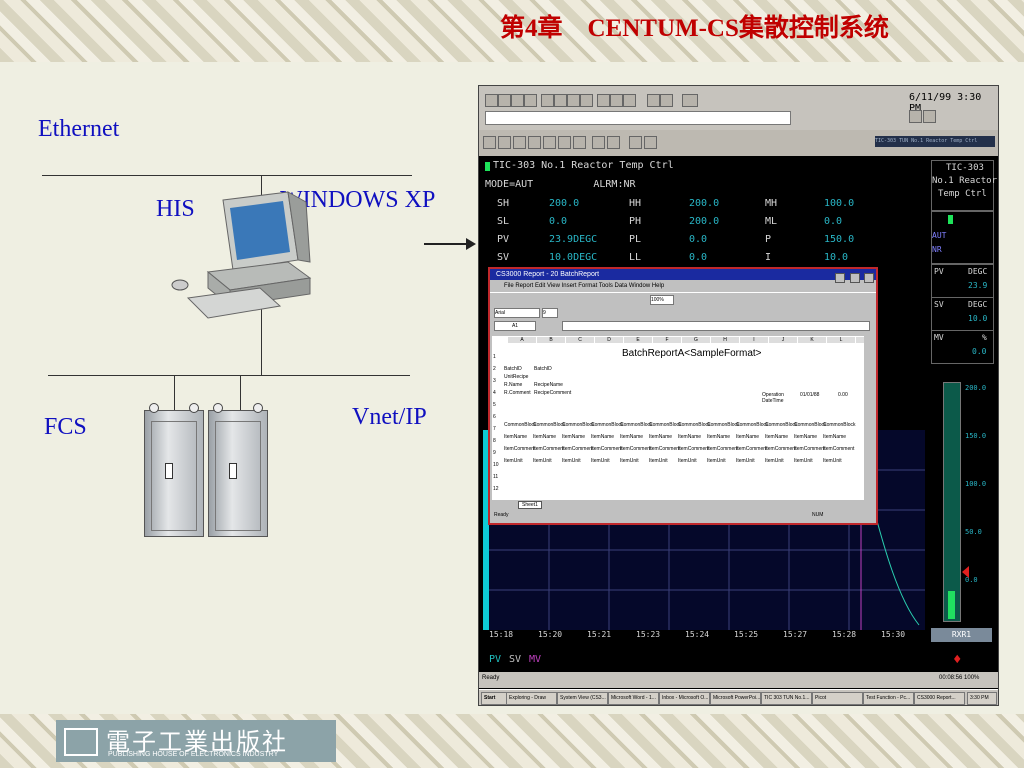  Describe the element at coordinates (854, 278) in the screenshot. I see `maximize-button` at that location.